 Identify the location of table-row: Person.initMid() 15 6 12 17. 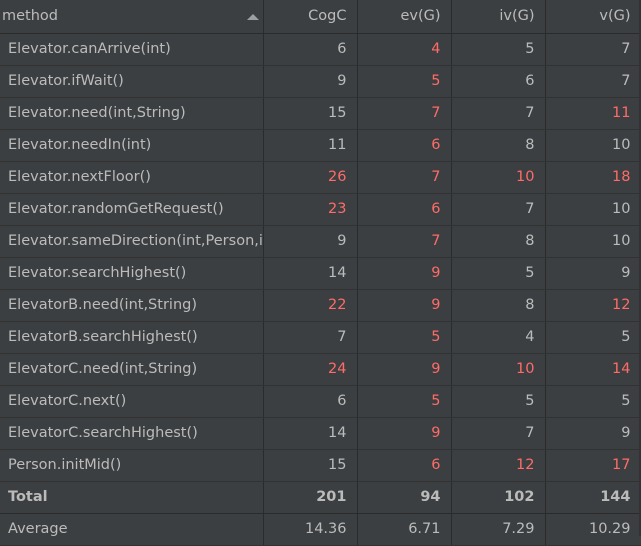
(320, 465).